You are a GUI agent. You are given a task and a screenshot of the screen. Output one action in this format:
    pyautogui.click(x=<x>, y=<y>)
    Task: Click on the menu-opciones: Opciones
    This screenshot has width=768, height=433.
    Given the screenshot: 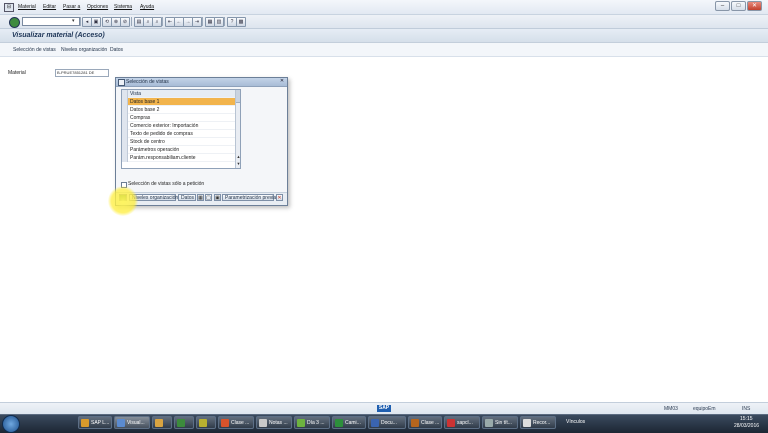 What is the action you would take?
    pyautogui.click(x=97, y=7)
    